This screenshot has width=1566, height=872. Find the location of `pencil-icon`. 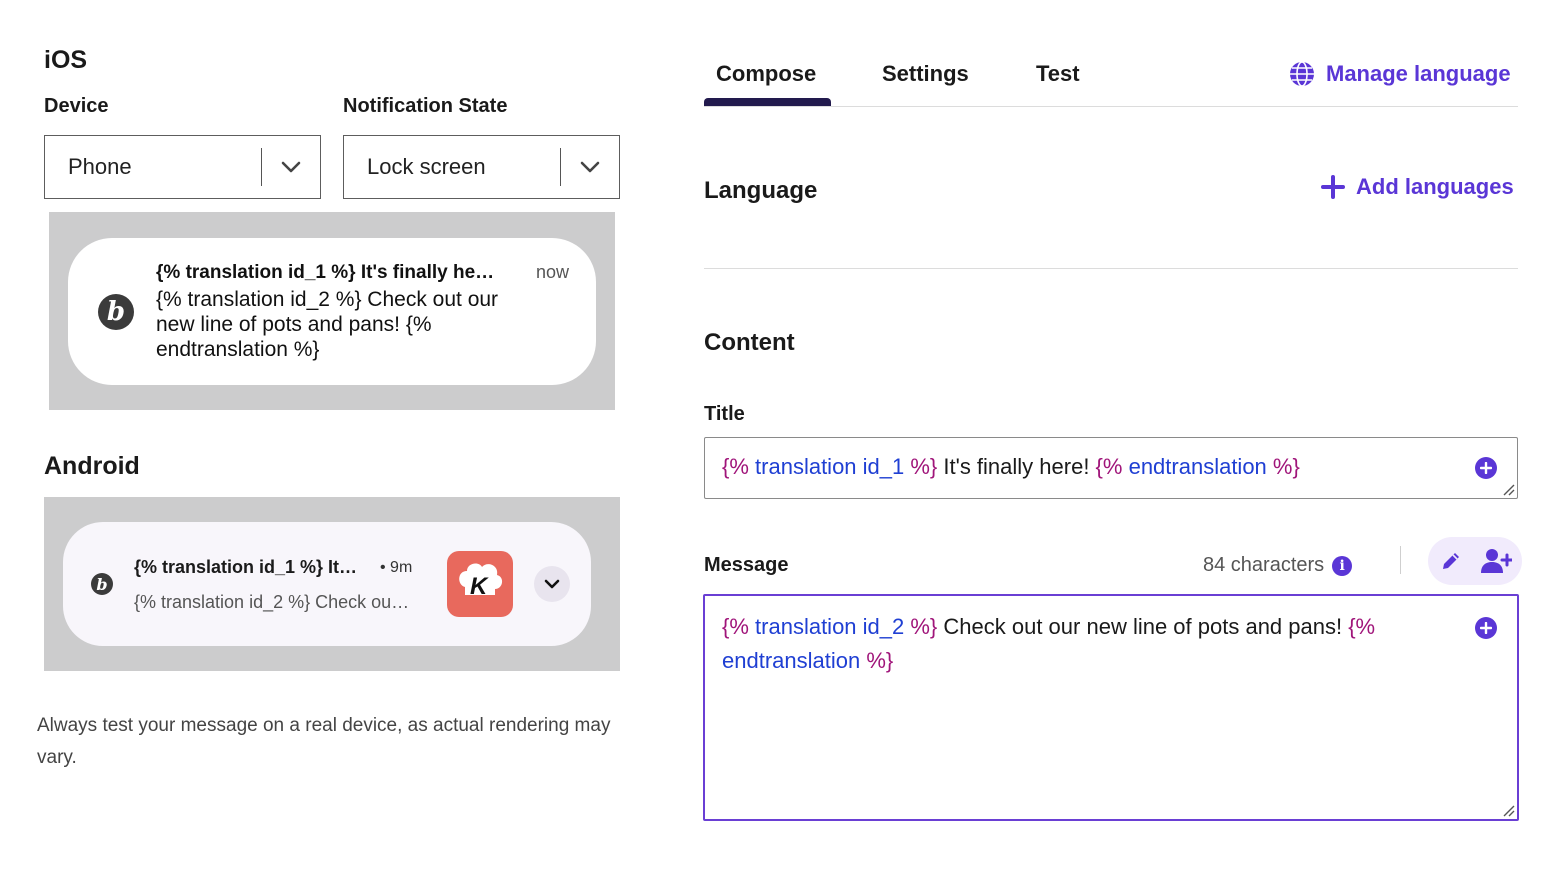

pencil-icon is located at coordinates (1451, 561).